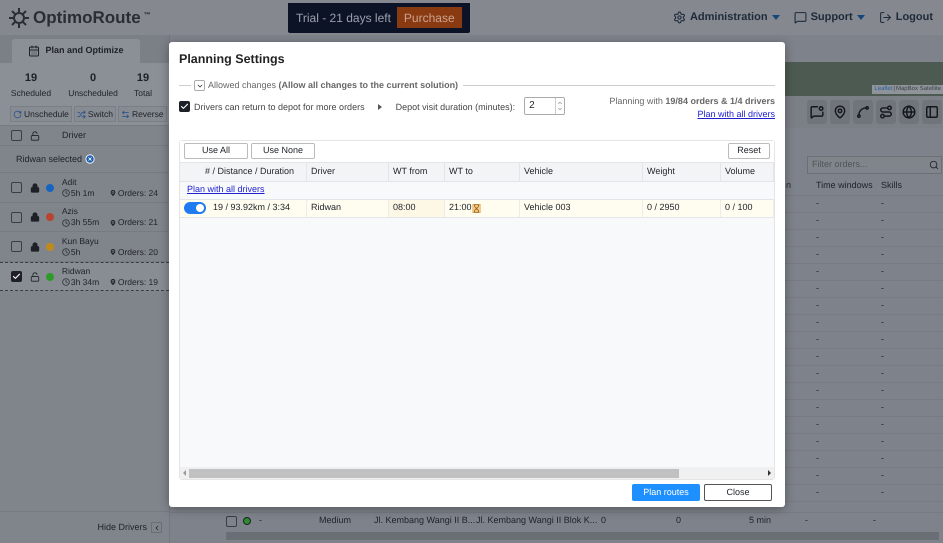 The height and width of the screenshot is (543, 943). Describe the element at coordinates (335, 520) in the screenshot. I see `table-cell: Medium` at that location.